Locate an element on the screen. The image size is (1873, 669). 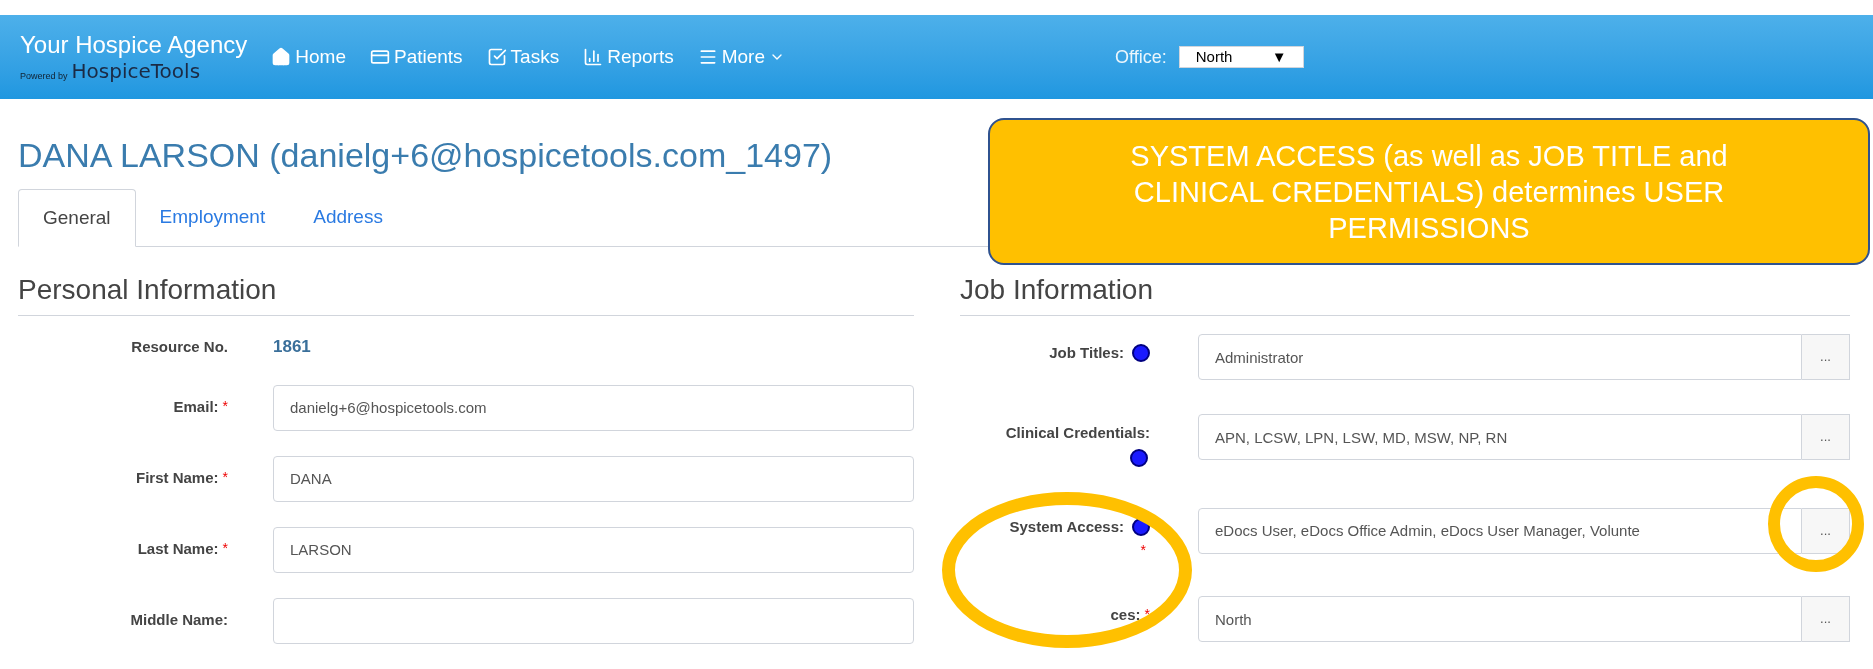
section-title: Job Information is located at coordinates (1405, 292).